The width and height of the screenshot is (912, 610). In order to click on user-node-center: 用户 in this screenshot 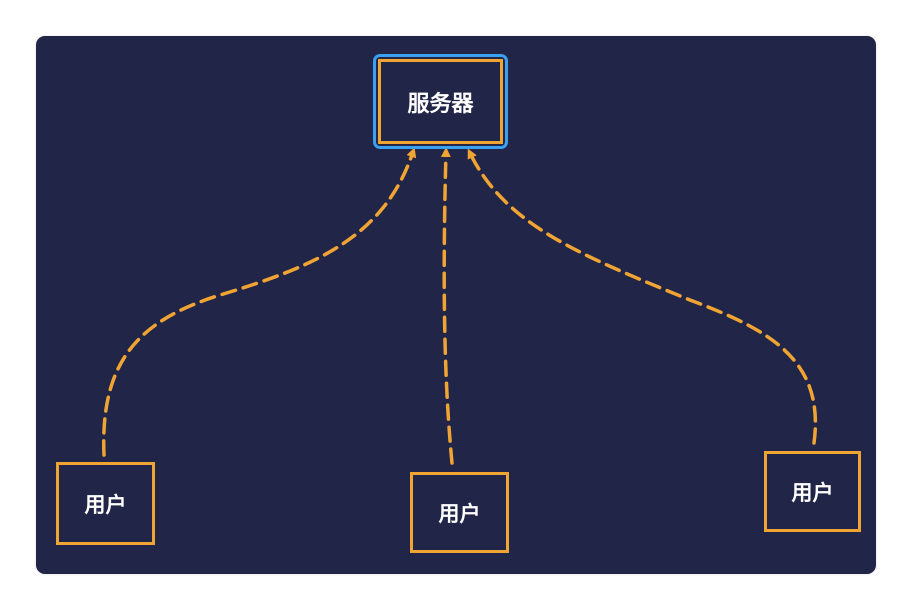, I will do `click(459, 512)`.